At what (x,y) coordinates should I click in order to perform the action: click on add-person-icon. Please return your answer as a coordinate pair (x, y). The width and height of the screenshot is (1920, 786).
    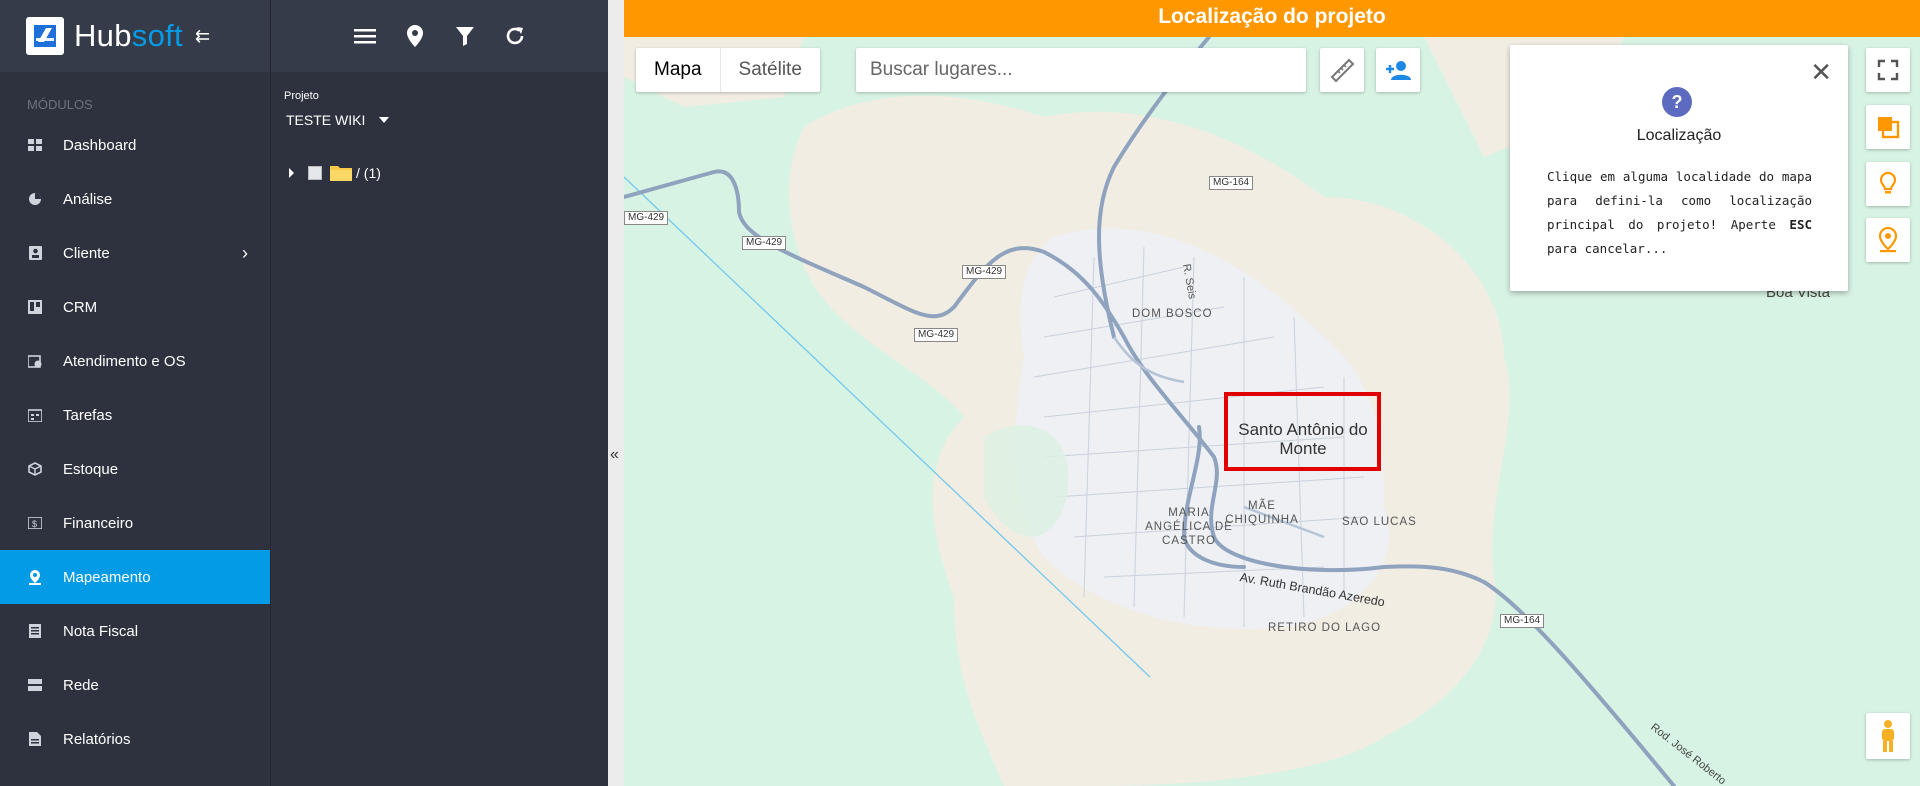
    Looking at the image, I should click on (1398, 70).